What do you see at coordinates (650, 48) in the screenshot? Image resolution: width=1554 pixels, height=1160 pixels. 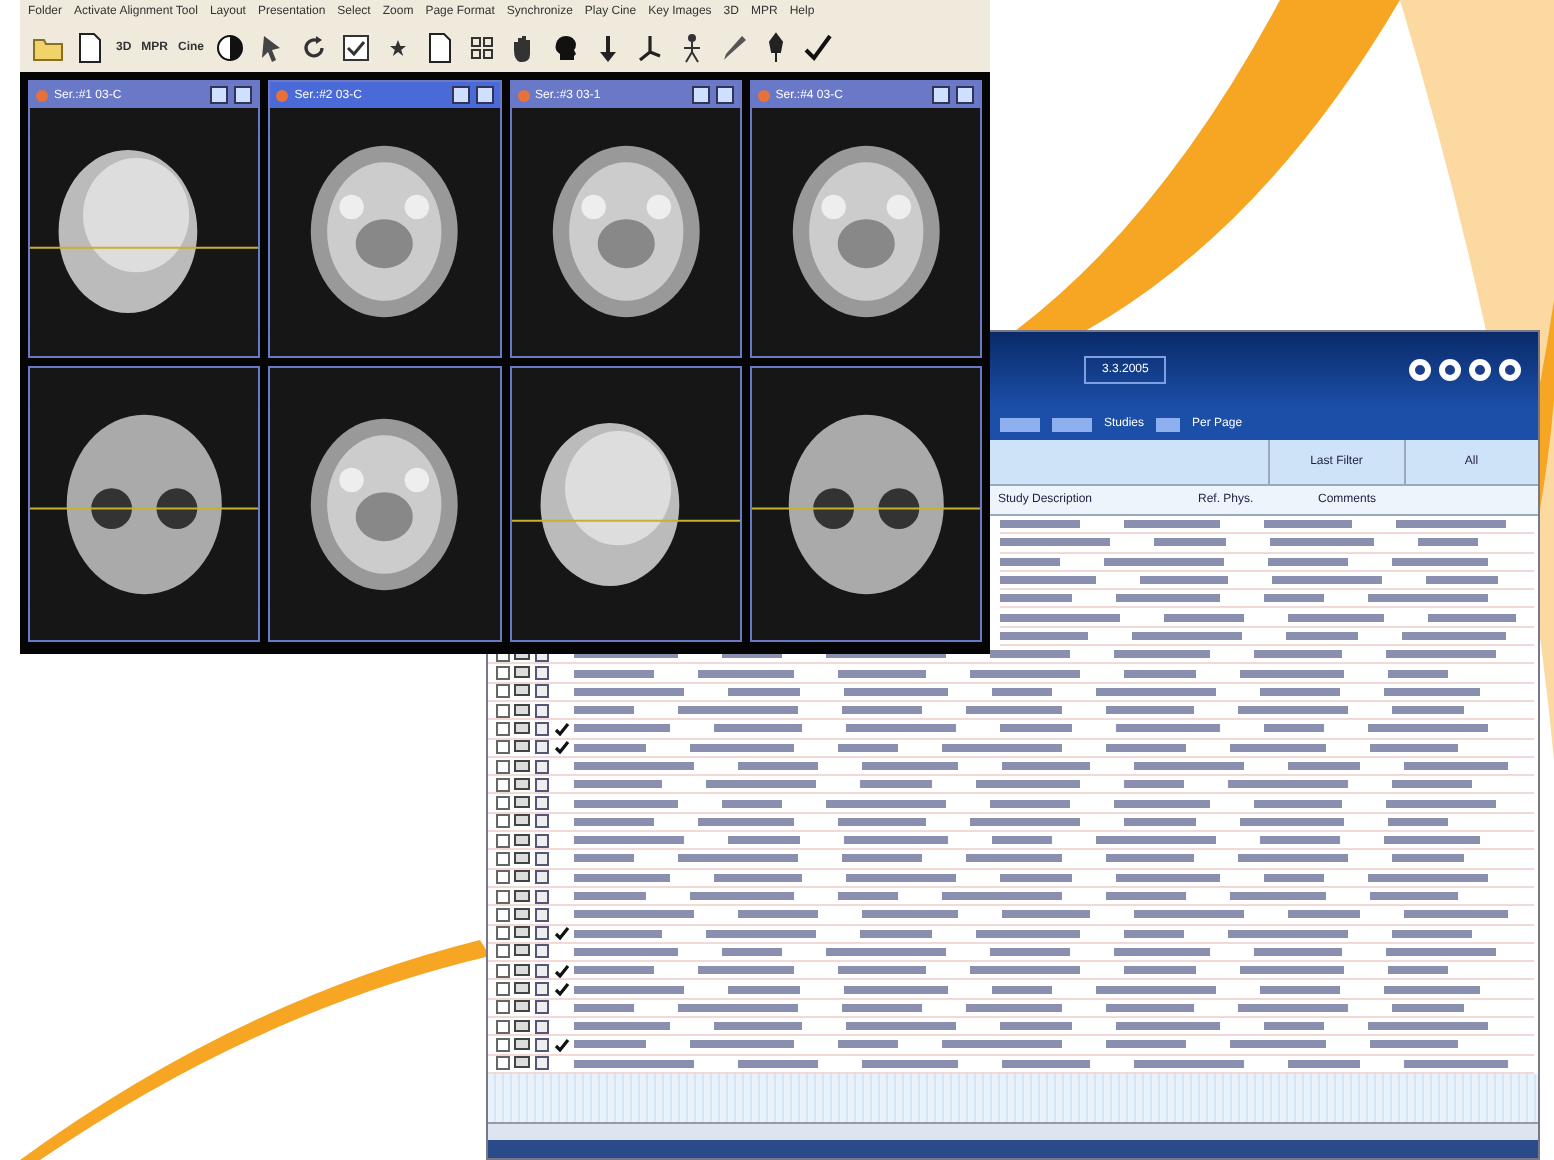 I see `angle-icon` at bounding box center [650, 48].